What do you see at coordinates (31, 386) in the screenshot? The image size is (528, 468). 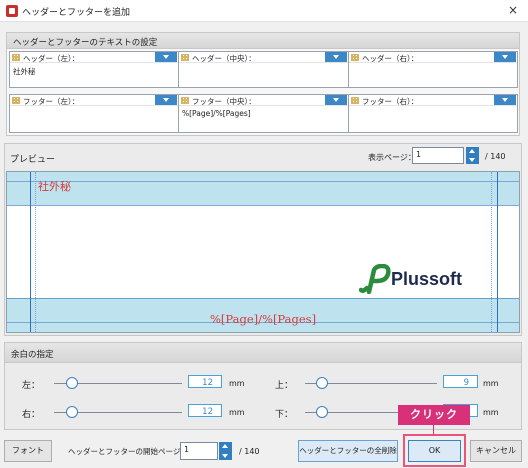 I see `margin-left-label: 左：` at bounding box center [31, 386].